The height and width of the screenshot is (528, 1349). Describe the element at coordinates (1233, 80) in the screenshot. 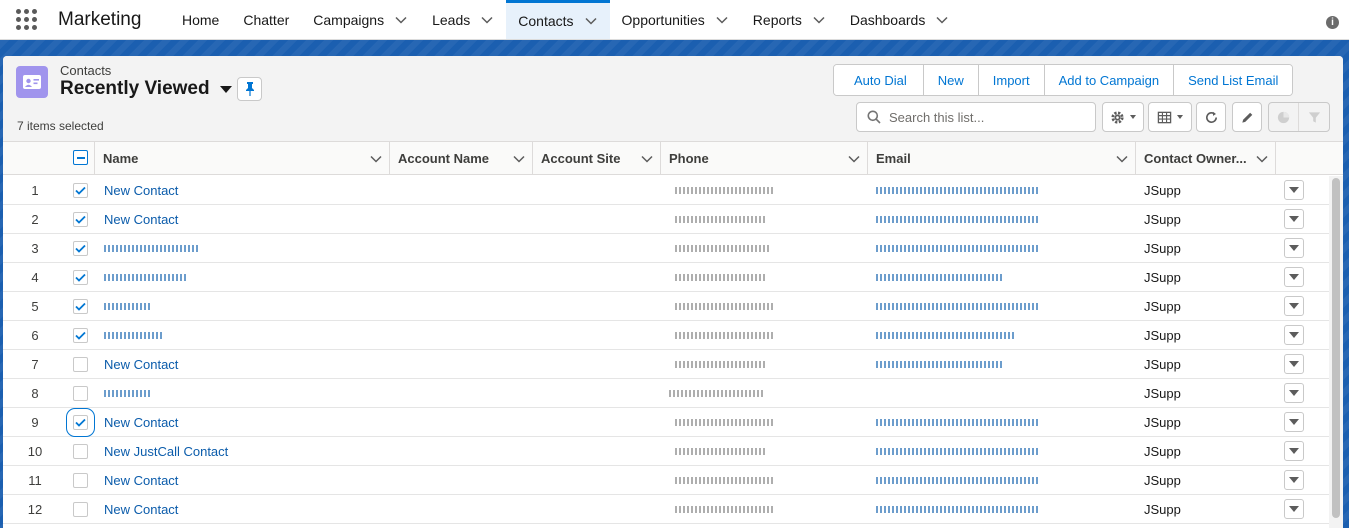

I see `send-list-email-button: Send List Email` at that location.